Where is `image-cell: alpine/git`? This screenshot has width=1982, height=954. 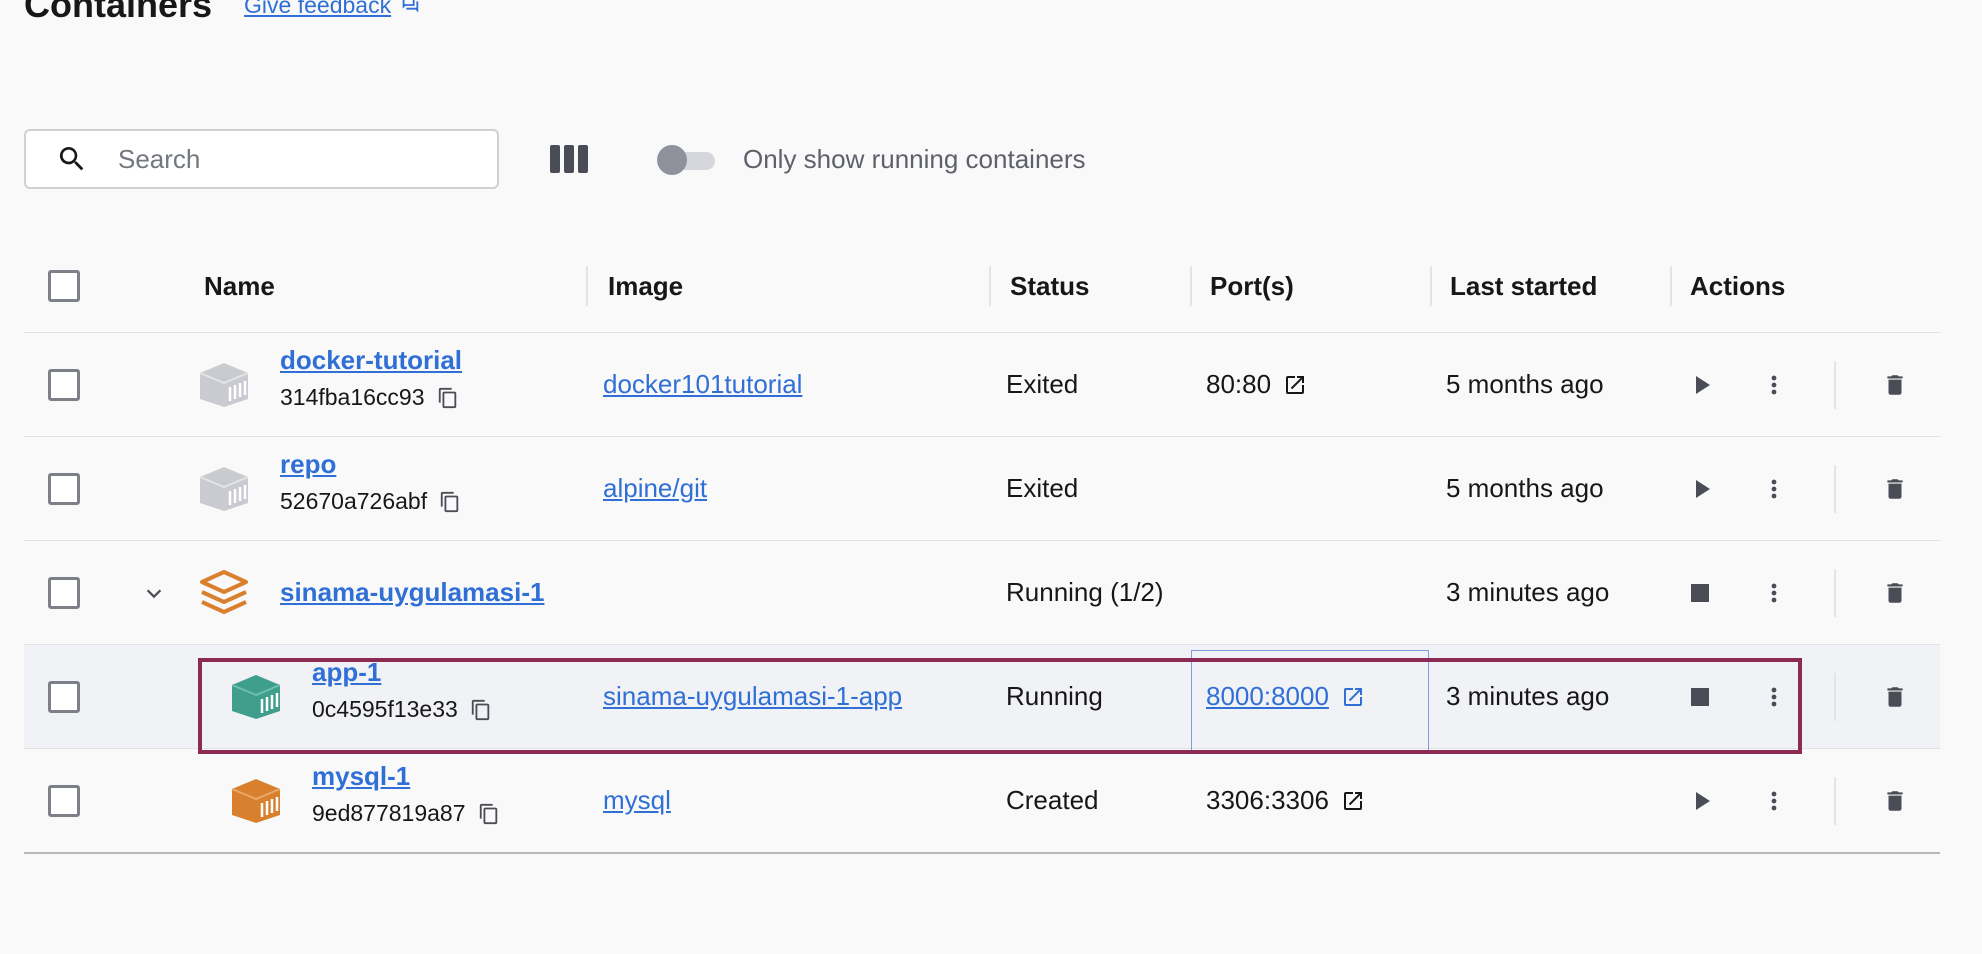
image-cell: alpine/git is located at coordinates (655, 488).